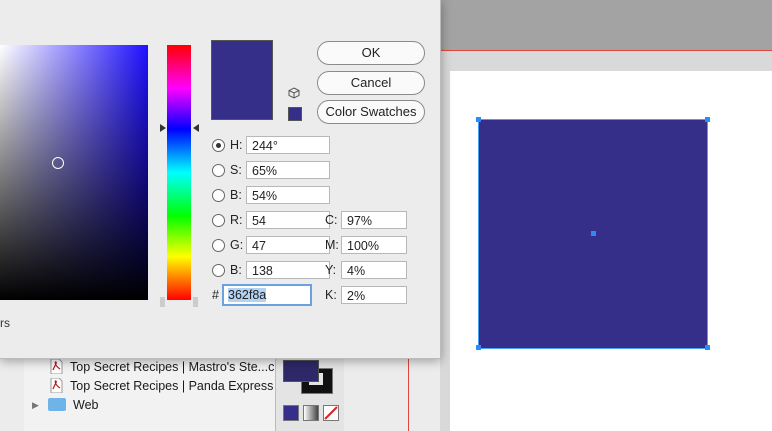 The height and width of the screenshot is (431, 772). Describe the element at coordinates (218, 195) in the screenshot. I see `brightness-radio` at that location.